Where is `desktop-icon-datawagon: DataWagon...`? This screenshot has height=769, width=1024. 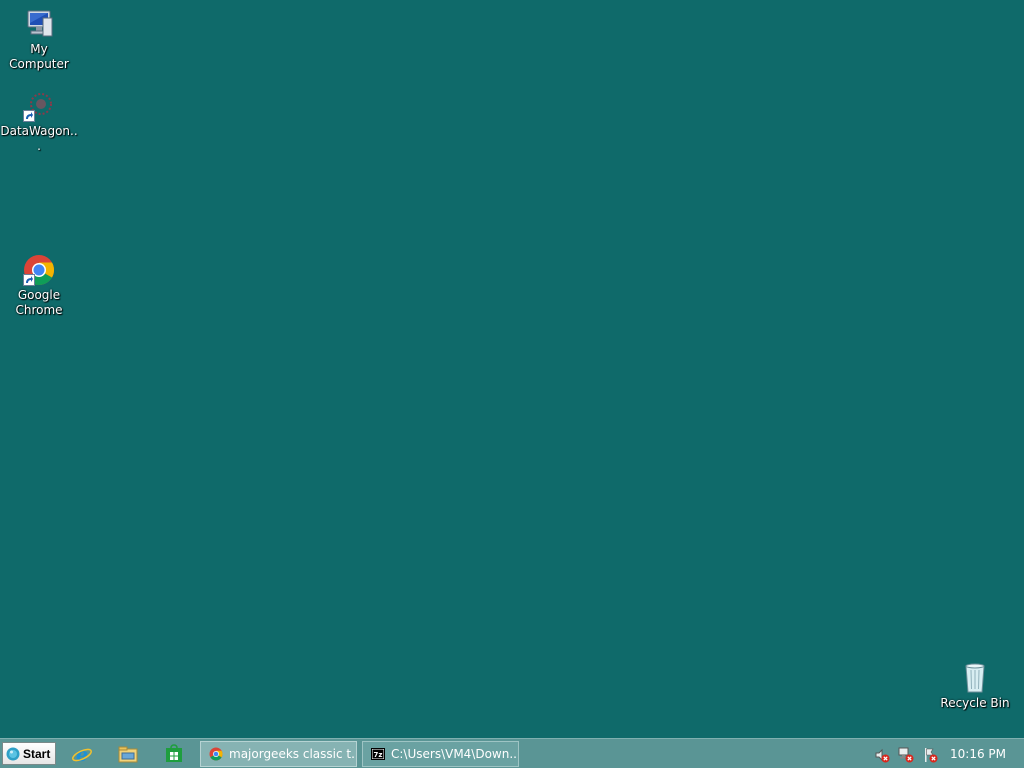 desktop-icon-datawagon: DataWagon... is located at coordinates (39, 122).